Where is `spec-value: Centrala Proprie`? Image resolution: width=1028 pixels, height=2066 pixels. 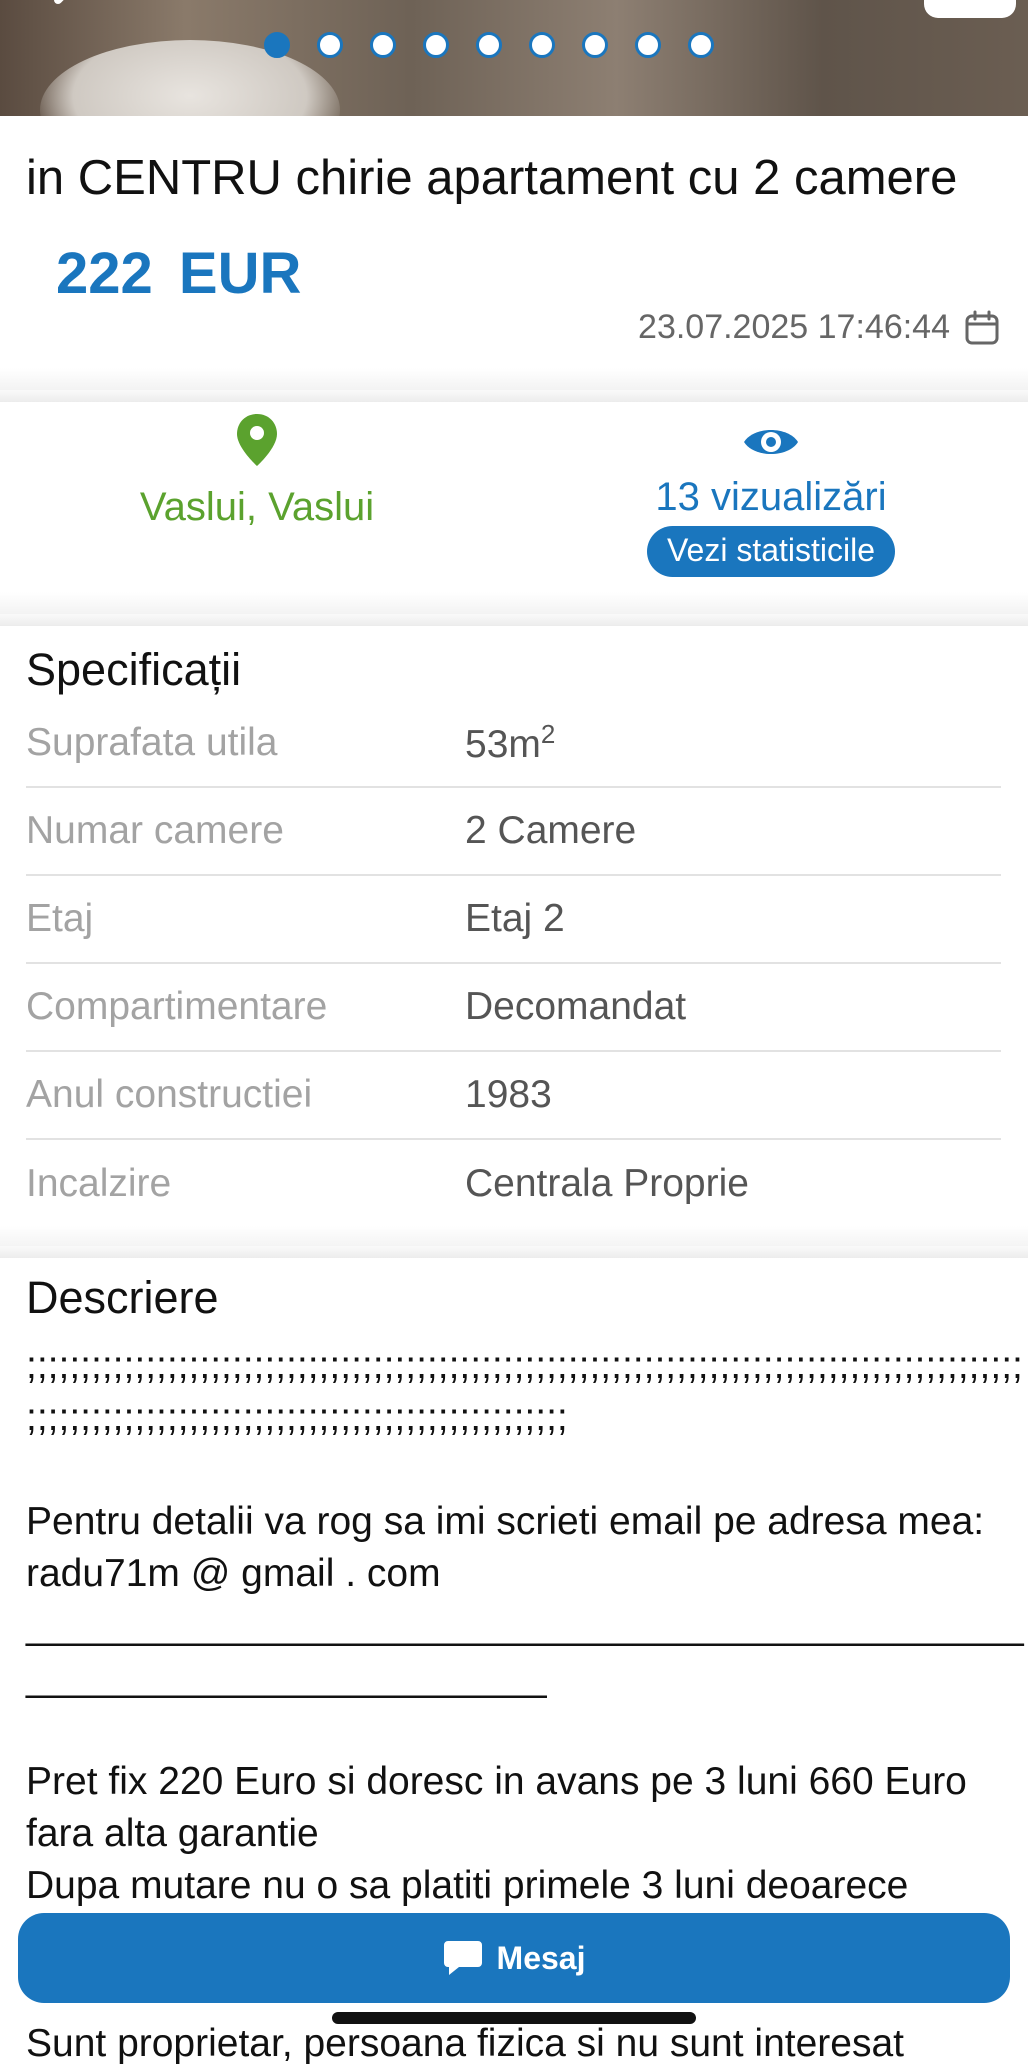
spec-value: Centrala Proprie is located at coordinates (607, 1183).